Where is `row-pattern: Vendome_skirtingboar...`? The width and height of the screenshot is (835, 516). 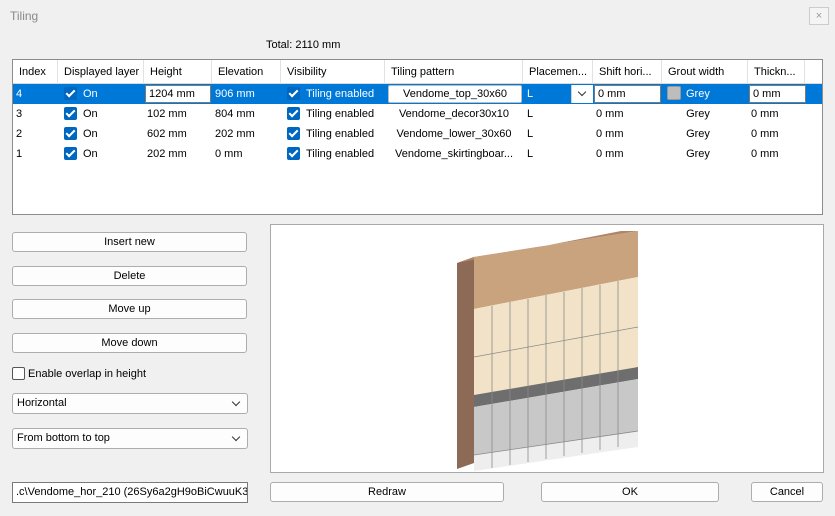 row-pattern: Vendome_skirtingboar... is located at coordinates (454, 154).